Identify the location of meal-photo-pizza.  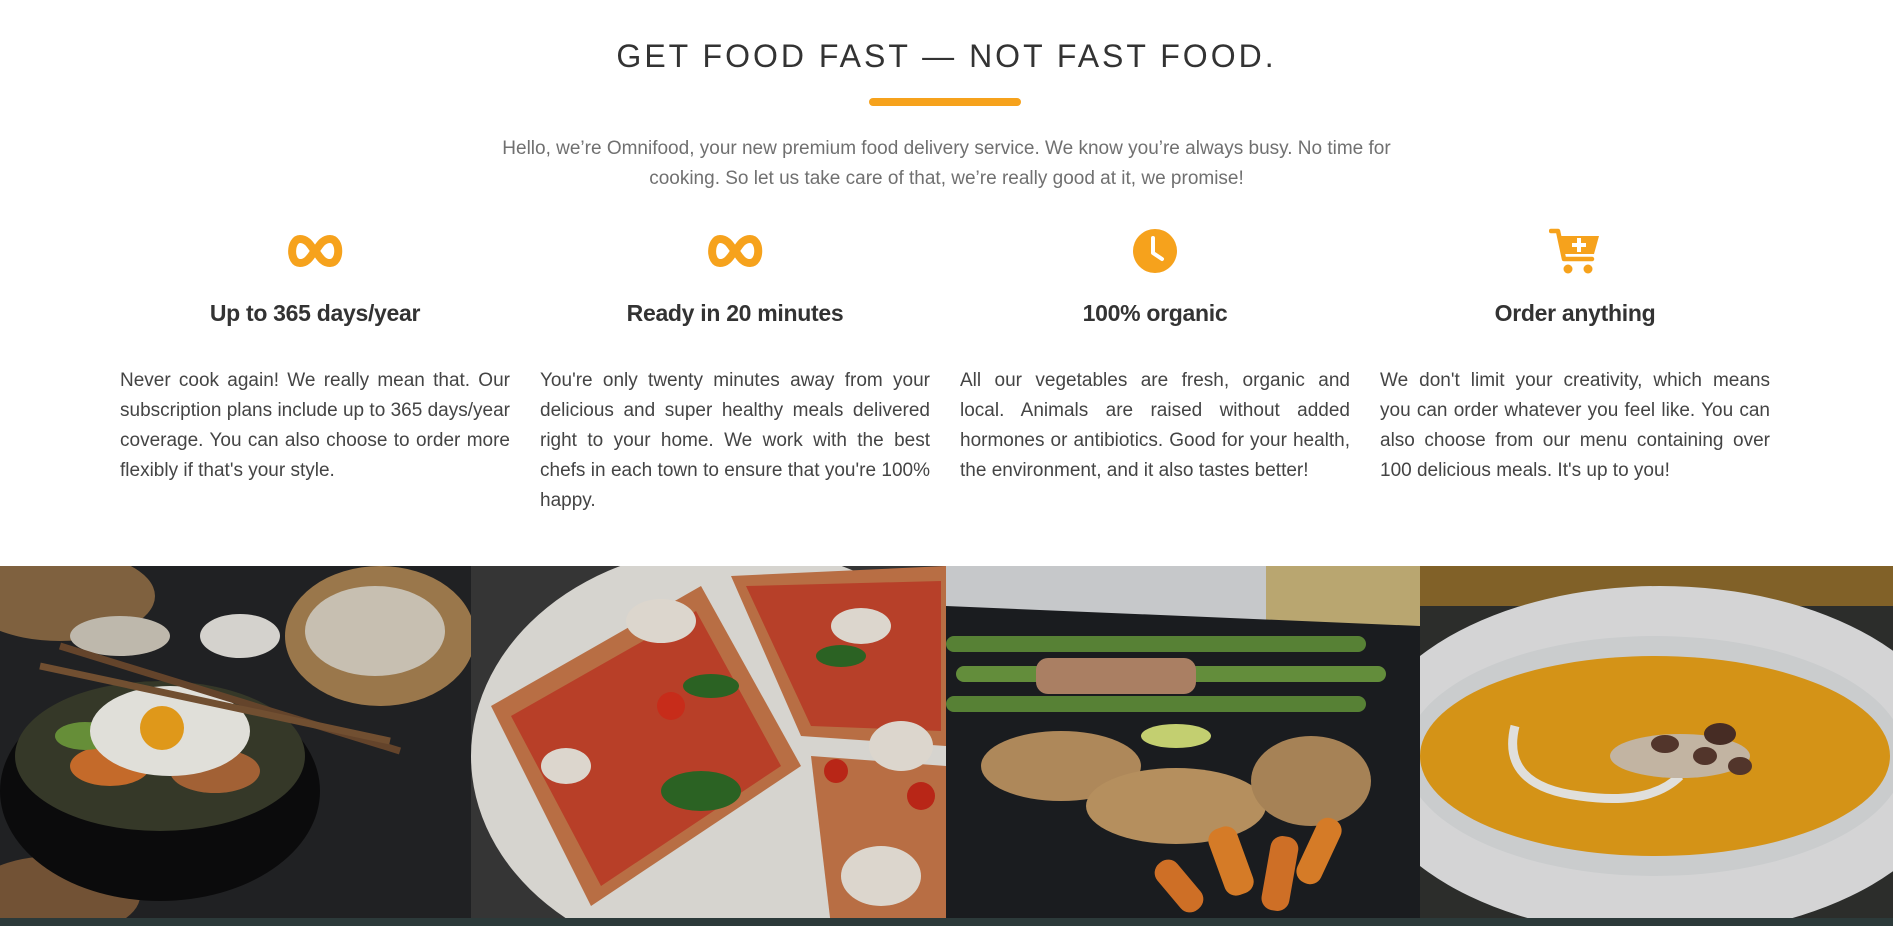
(708, 746).